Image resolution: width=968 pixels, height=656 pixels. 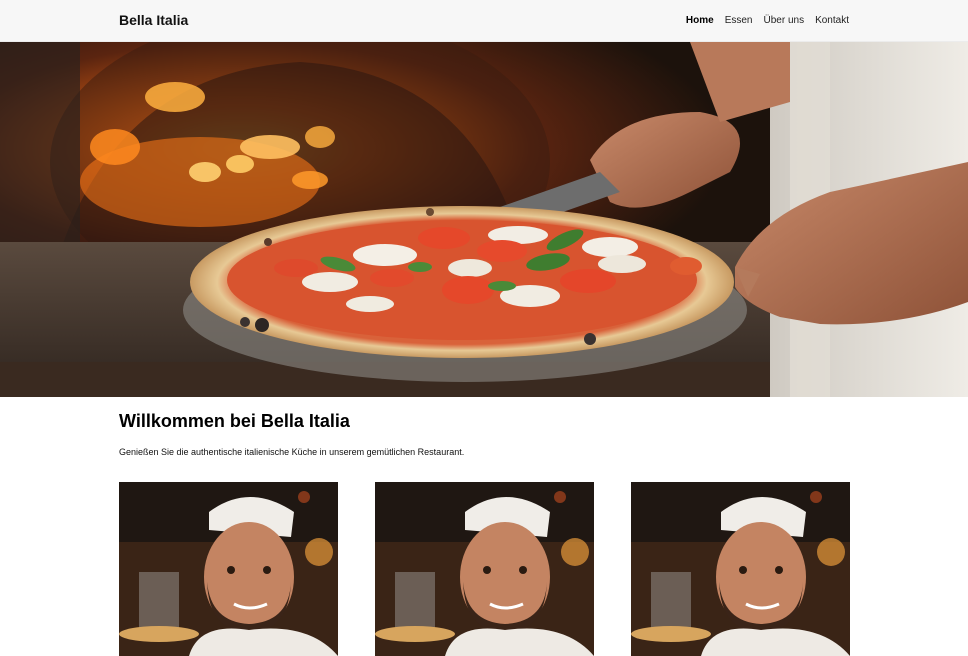 What do you see at coordinates (484, 21) in the screenshot?
I see `site-header: Bella Italia Home Essen Über uns Kontakt` at bounding box center [484, 21].